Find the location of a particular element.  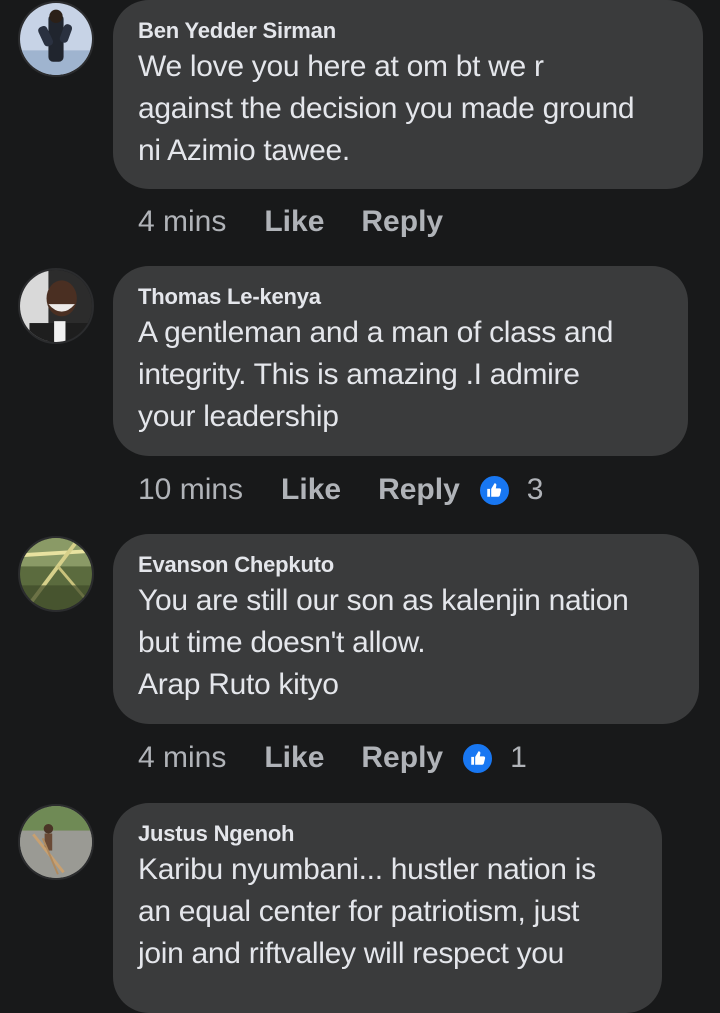

comment-author: Thomas Le-kenya is located at coordinates (400, 297).